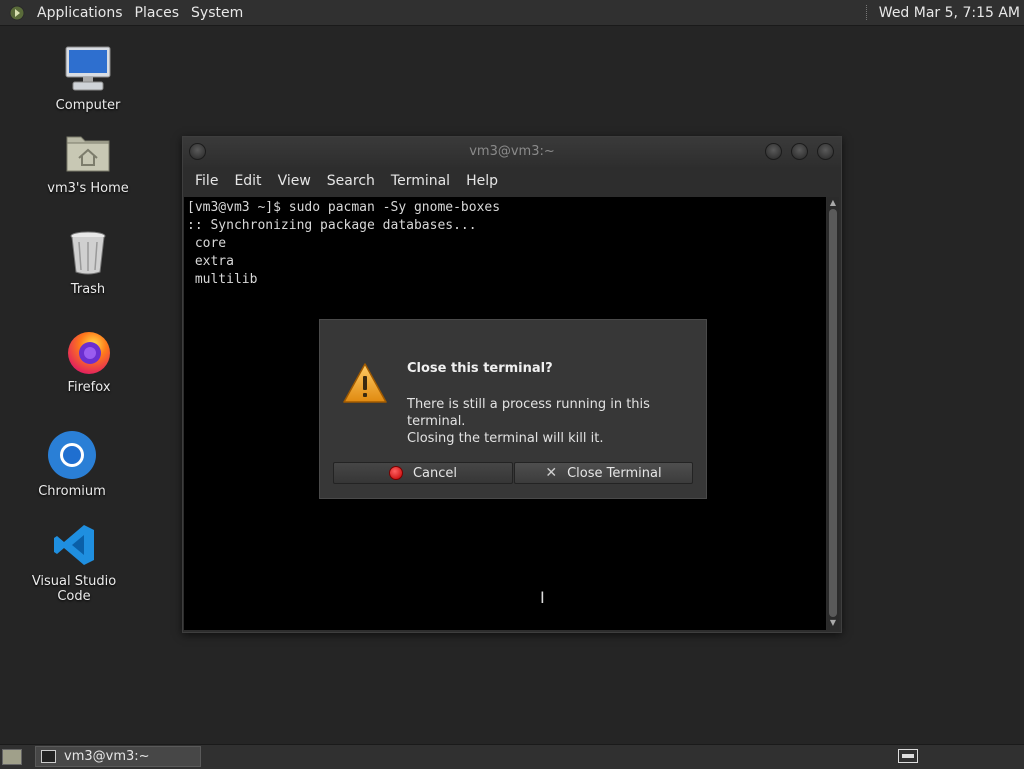 The height and width of the screenshot is (769, 1024). What do you see at coordinates (833, 202) in the screenshot?
I see `scroll-up-icon: ▲` at bounding box center [833, 202].